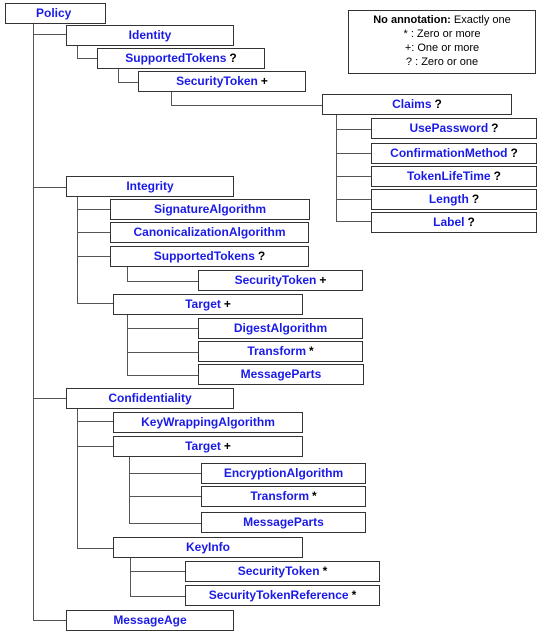  What do you see at coordinates (442, 34) in the screenshot?
I see `legend-line: * : Zero or more` at bounding box center [442, 34].